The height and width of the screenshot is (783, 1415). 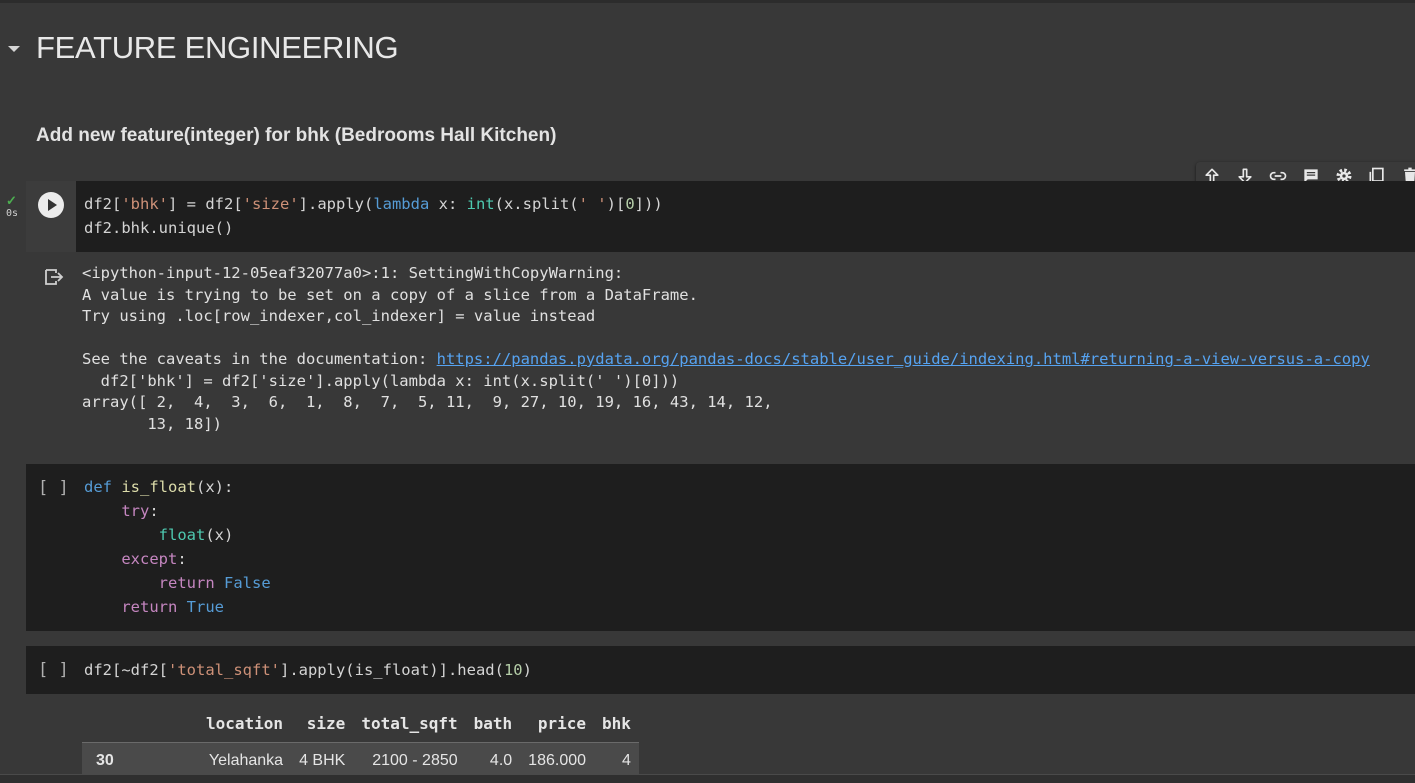 I want to click on column-header: size, so click(x=326, y=723).